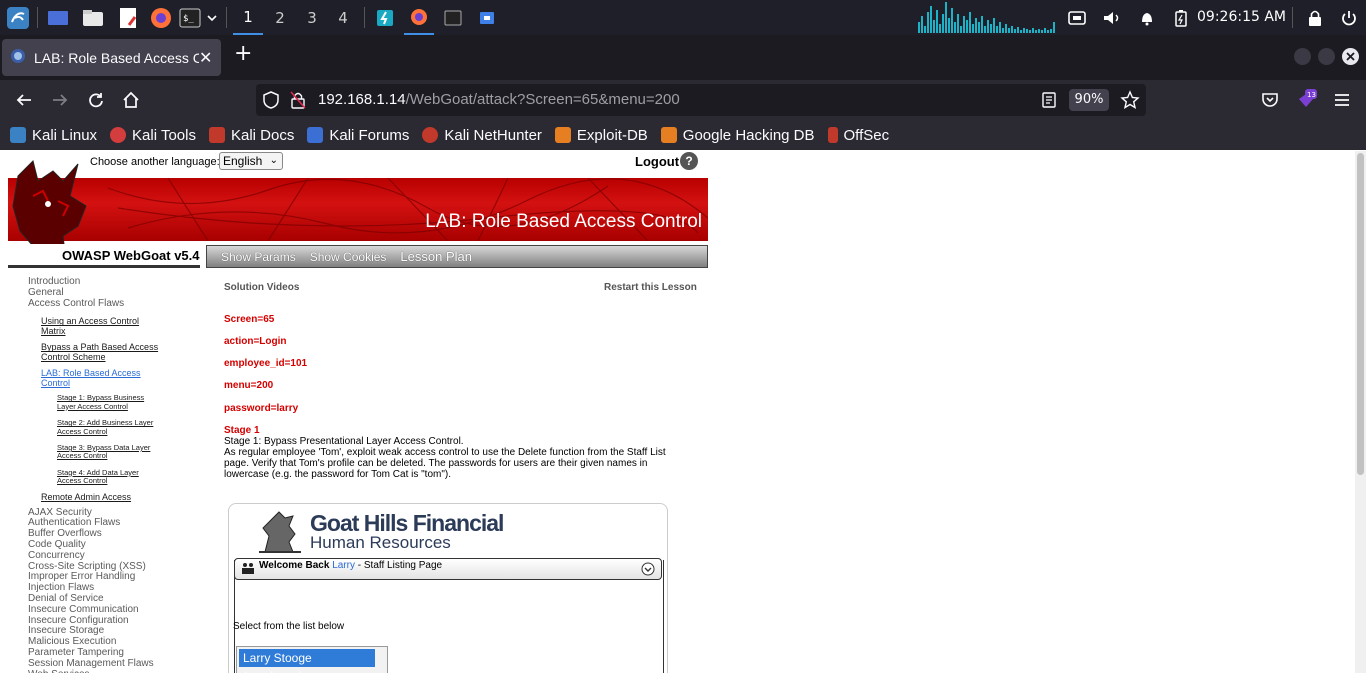 The height and width of the screenshot is (673, 1366). I want to click on power-icon, so click(1349, 17).